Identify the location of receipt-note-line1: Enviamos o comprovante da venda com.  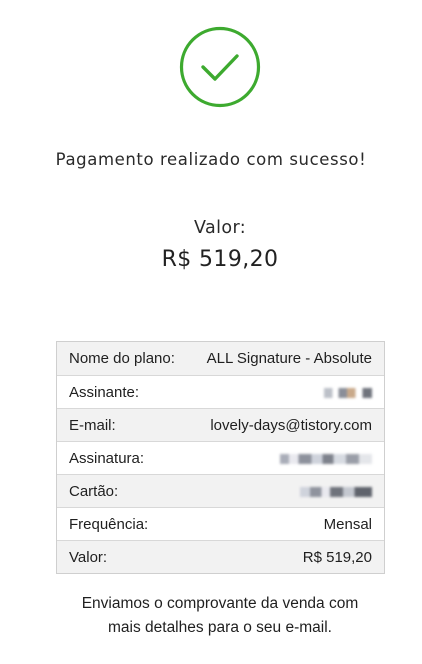
(220, 603).